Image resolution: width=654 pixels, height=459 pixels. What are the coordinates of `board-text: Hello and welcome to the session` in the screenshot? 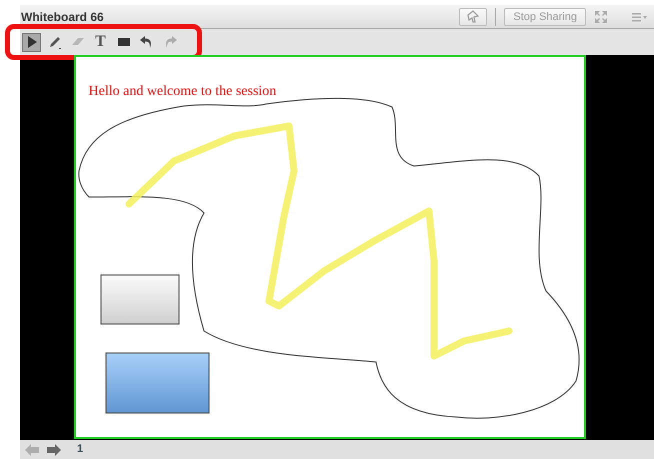 It's located at (182, 91).